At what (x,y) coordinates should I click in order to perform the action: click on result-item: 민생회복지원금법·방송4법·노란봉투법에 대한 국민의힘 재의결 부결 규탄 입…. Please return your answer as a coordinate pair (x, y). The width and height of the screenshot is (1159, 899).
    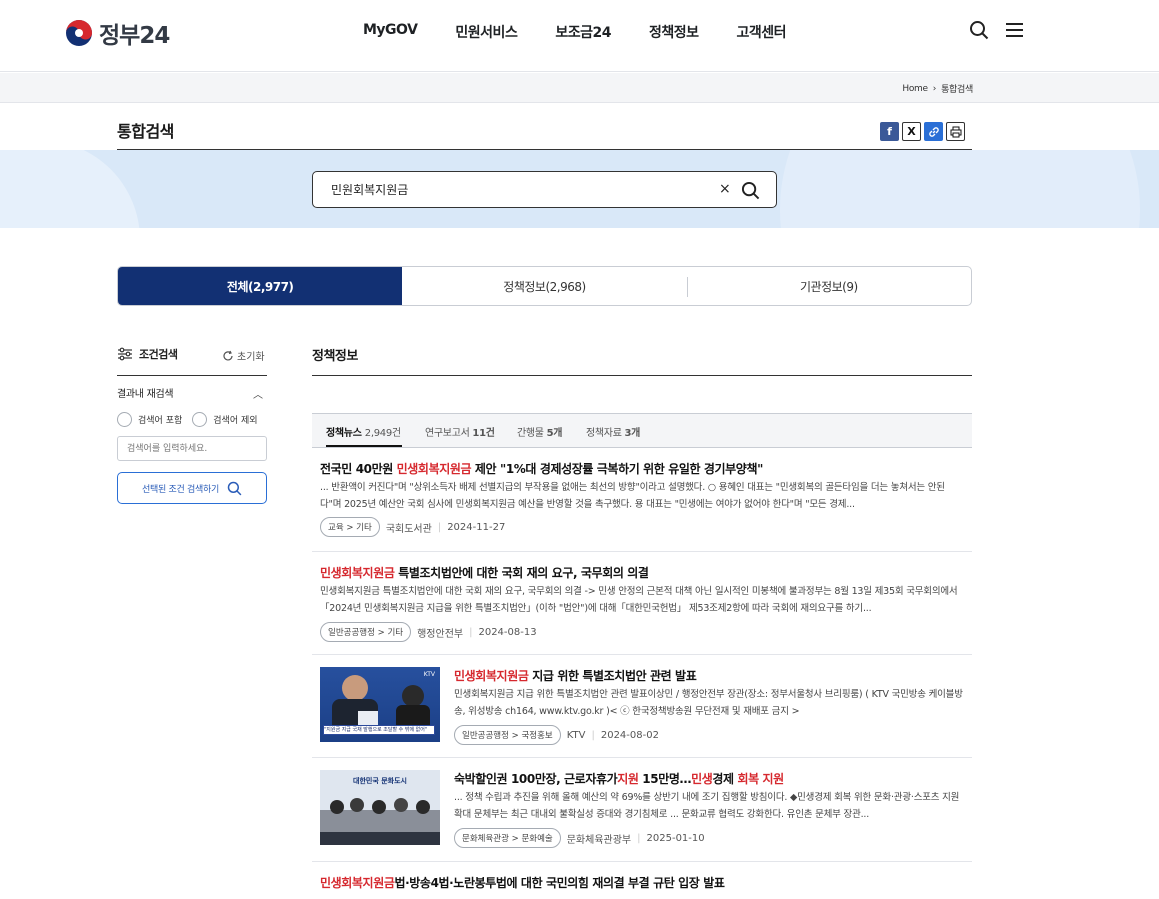
    Looking at the image, I should click on (642, 880).